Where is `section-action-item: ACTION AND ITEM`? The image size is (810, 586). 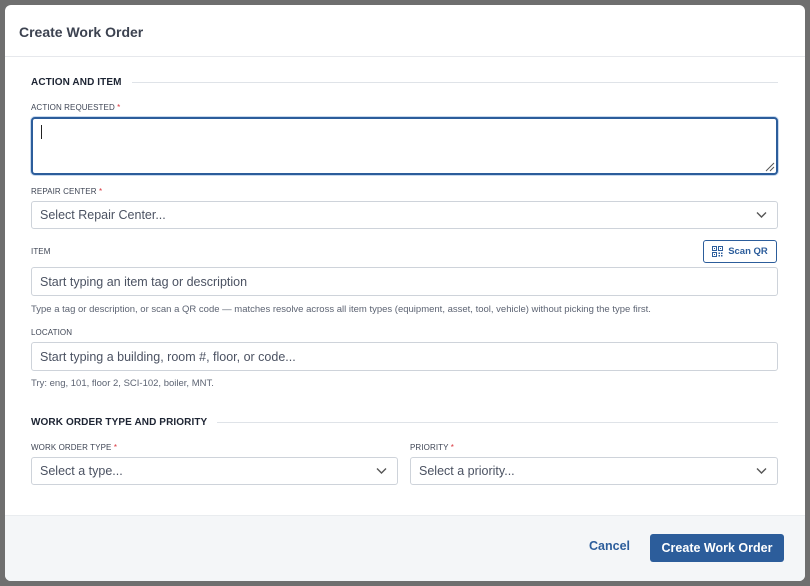
section-action-item: ACTION AND ITEM is located at coordinates (404, 82).